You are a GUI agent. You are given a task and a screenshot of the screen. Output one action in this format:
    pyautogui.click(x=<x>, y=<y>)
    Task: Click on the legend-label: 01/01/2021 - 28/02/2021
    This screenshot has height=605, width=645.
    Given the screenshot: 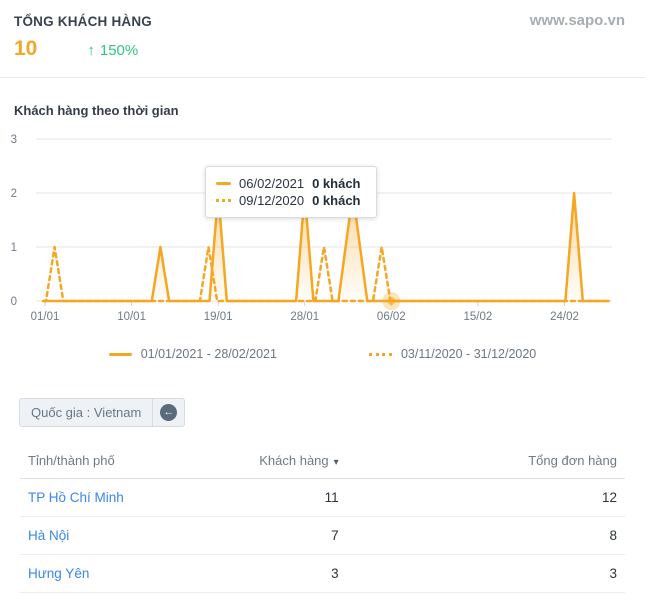 What is the action you would take?
    pyautogui.click(x=208, y=354)
    